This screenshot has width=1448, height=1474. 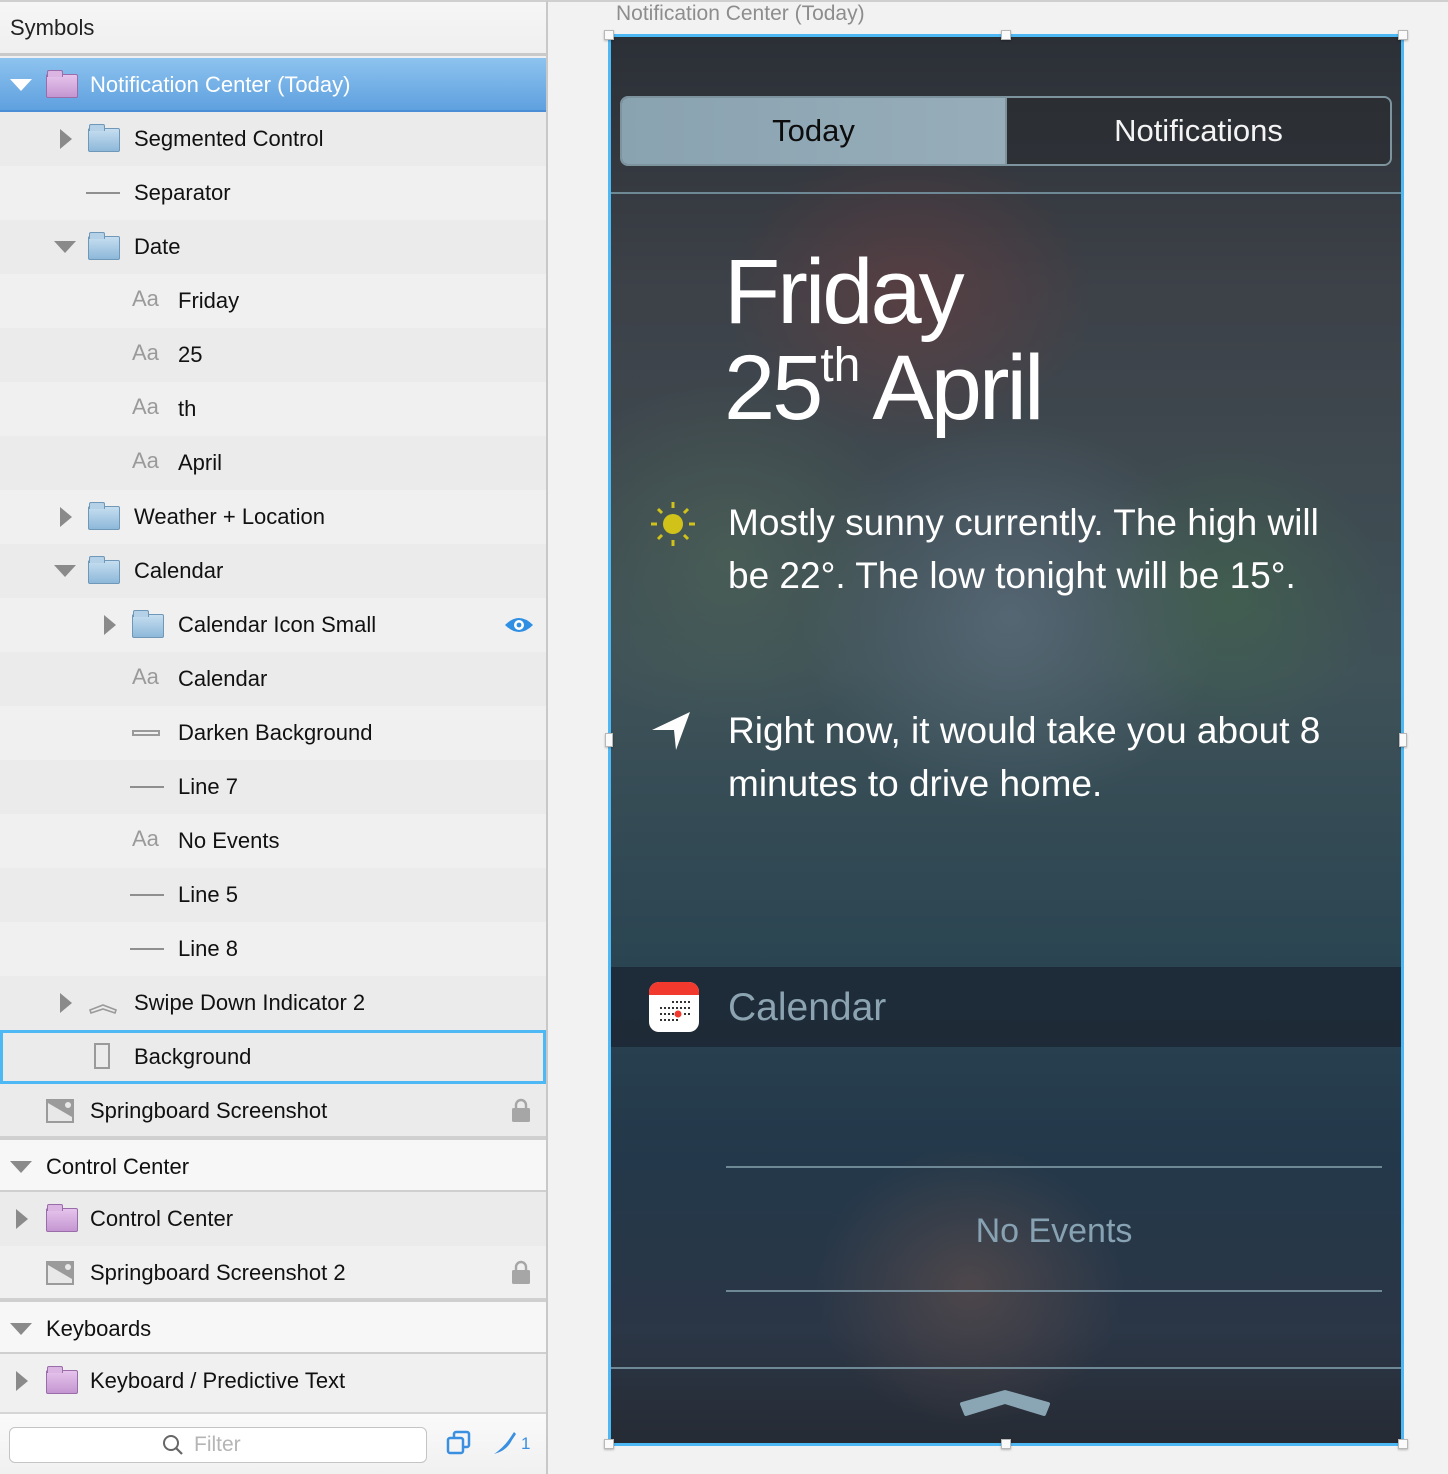 What do you see at coordinates (273, 733) in the screenshot?
I see `layer-row: Darken Background` at bounding box center [273, 733].